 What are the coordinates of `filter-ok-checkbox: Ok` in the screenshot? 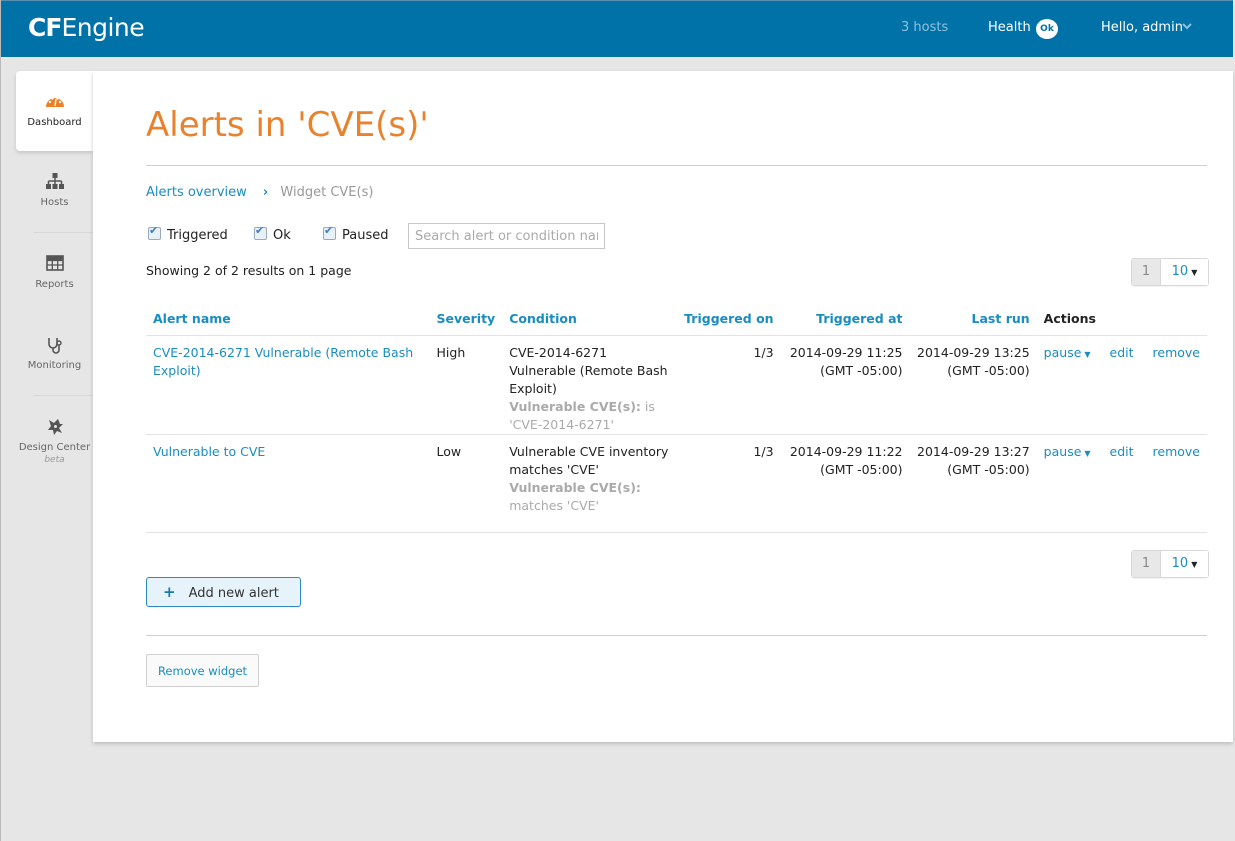 It's located at (272, 233).